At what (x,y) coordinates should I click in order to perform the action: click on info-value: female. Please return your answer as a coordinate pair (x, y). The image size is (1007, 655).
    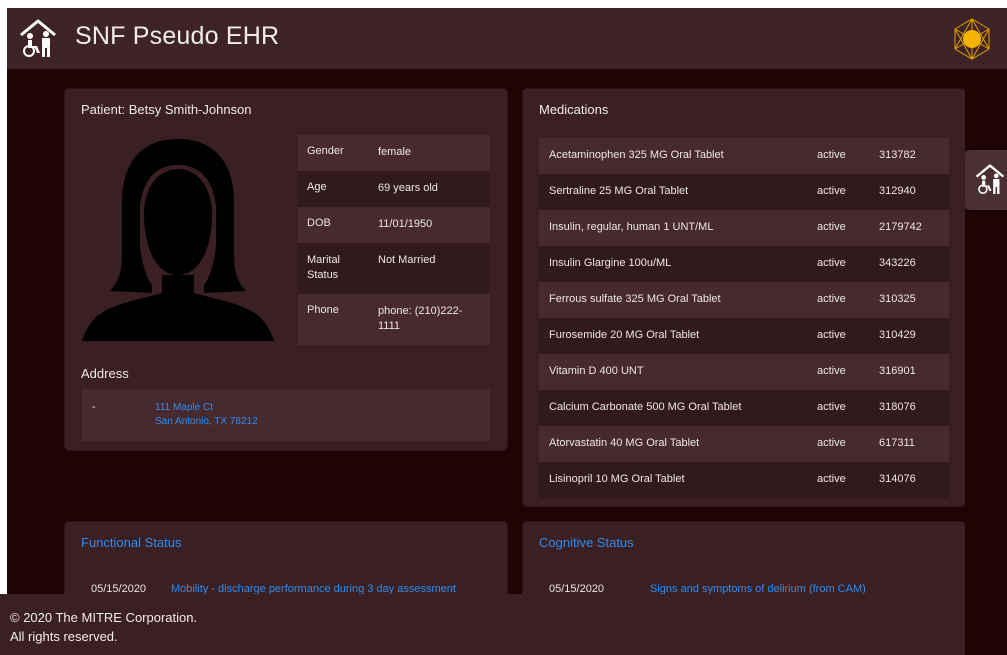
    Looking at the image, I should click on (395, 152).